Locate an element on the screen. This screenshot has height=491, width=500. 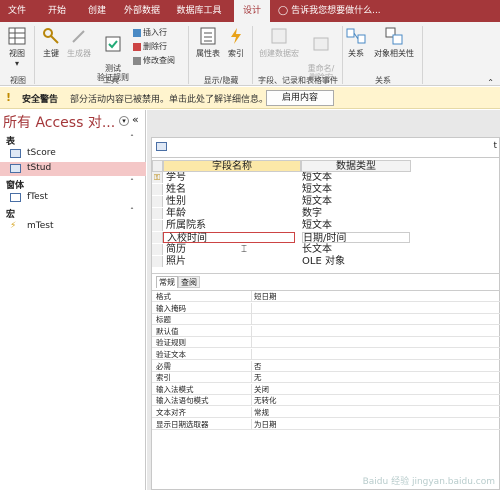
property-value: 为日期 is located at coordinates (265, 424).